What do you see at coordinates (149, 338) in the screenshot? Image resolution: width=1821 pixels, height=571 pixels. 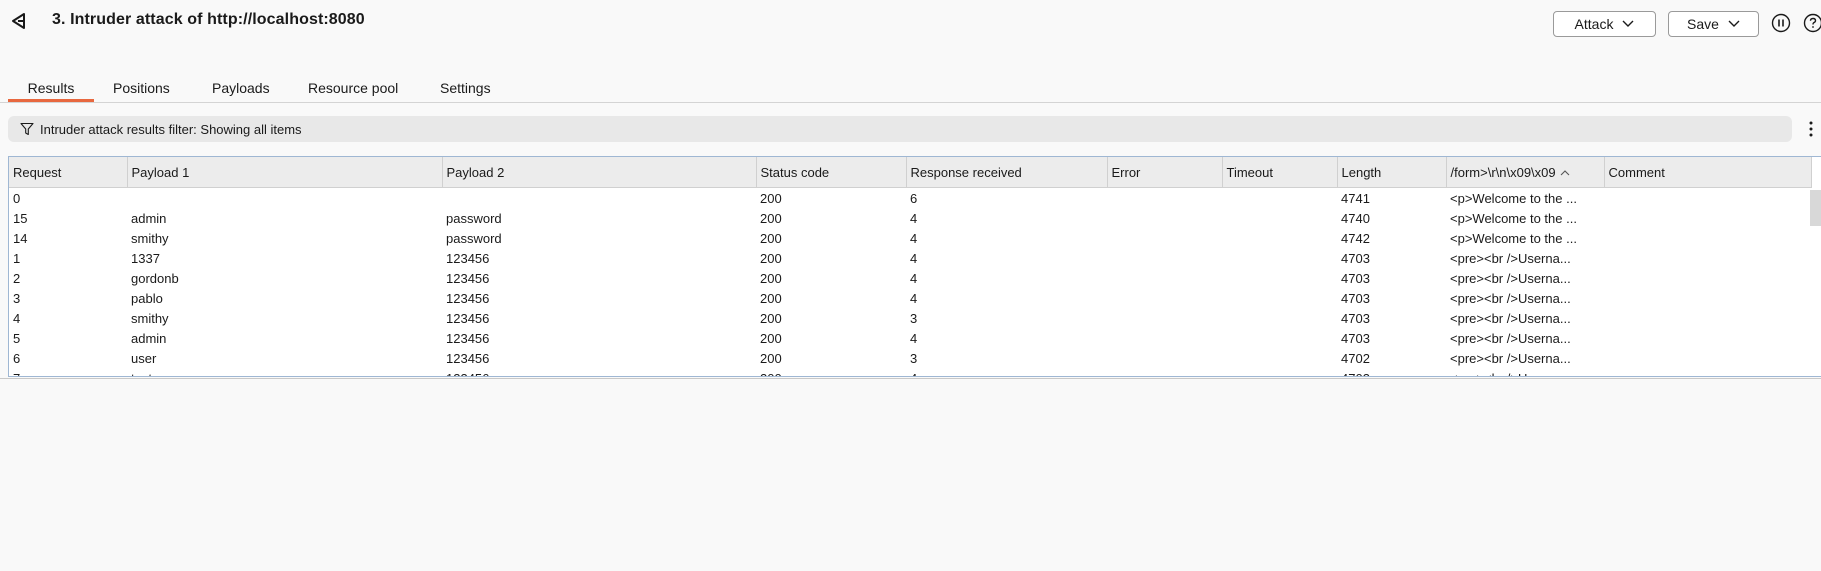 I see `cell-payload-1: admin` at bounding box center [149, 338].